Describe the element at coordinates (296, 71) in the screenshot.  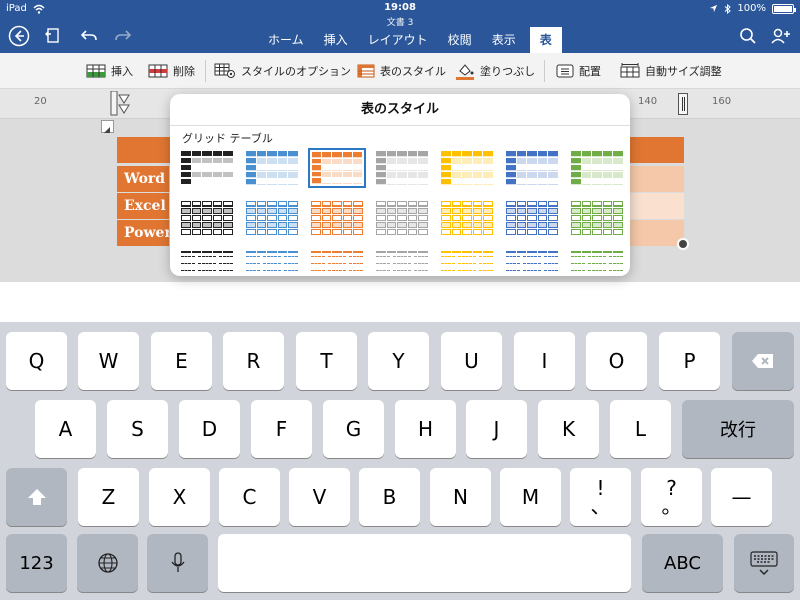
I see `style-options-label: スタイルのオプション` at that location.